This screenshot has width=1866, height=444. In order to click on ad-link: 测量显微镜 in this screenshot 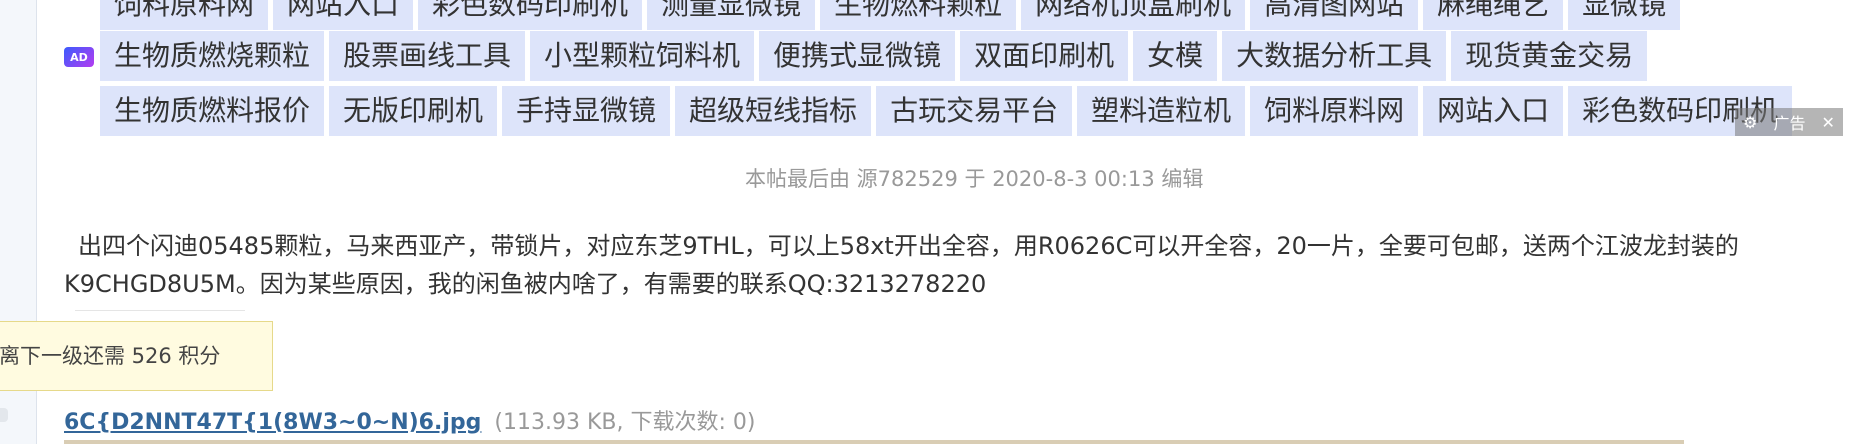, I will do `click(731, 15)`.